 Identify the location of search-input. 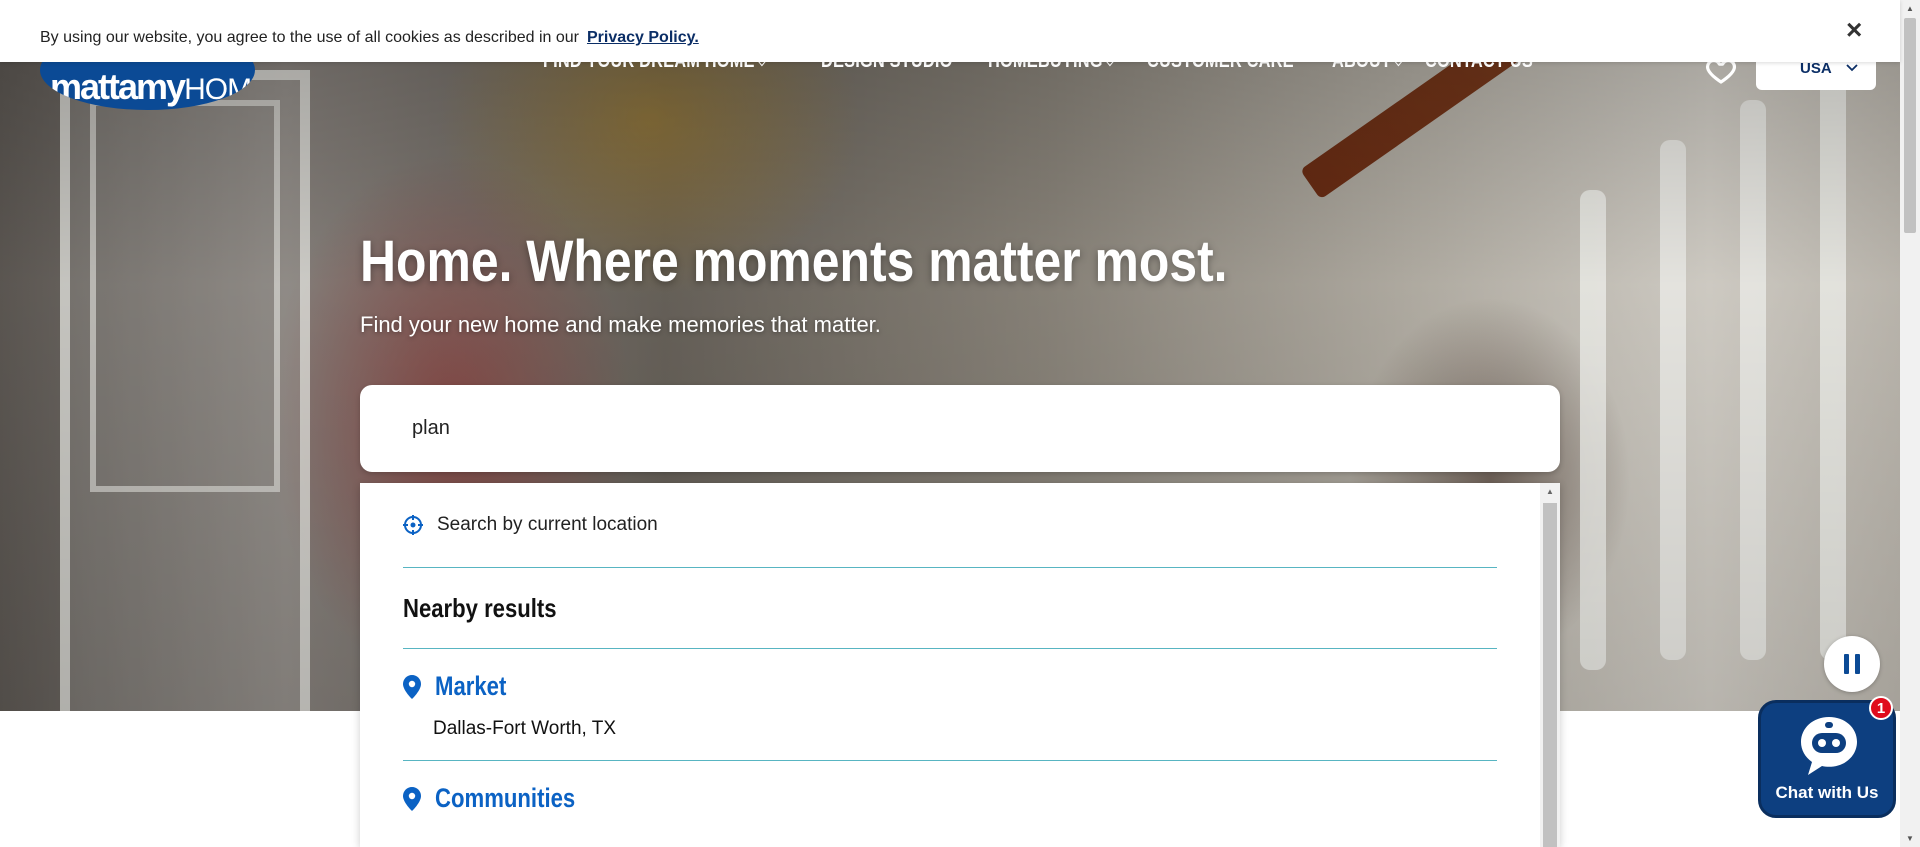
(960, 428).